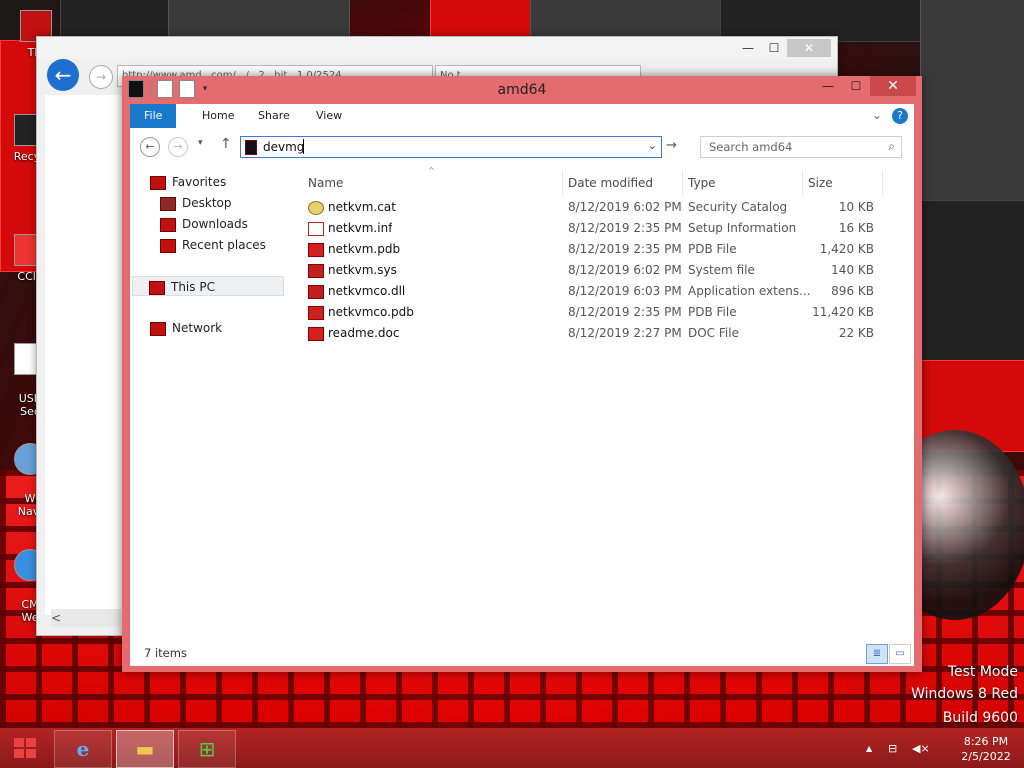 The height and width of the screenshot is (768, 1024). I want to click on tab-home: Home, so click(218, 116).